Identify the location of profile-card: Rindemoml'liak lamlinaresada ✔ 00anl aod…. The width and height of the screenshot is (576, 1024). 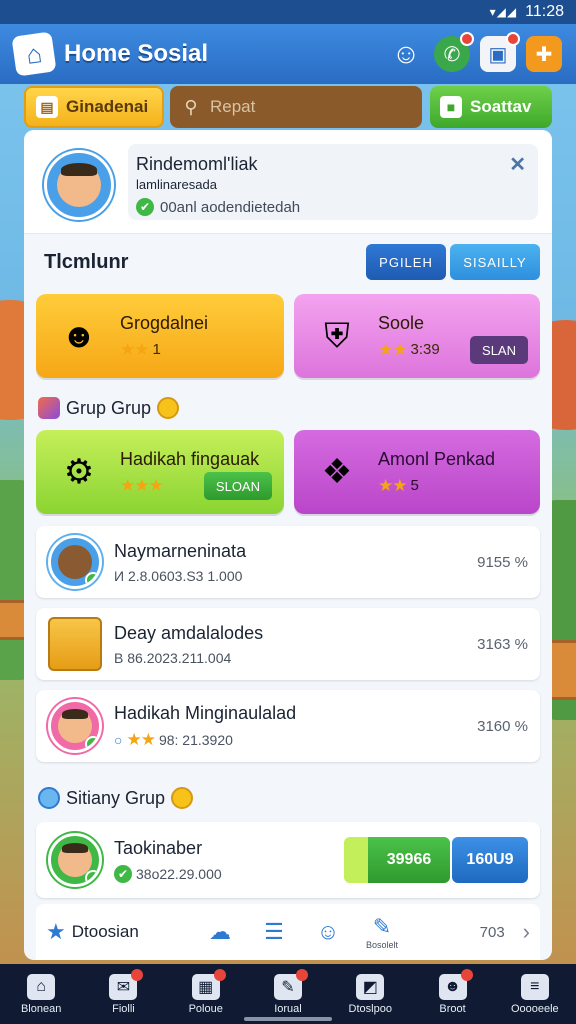
(288, 182).